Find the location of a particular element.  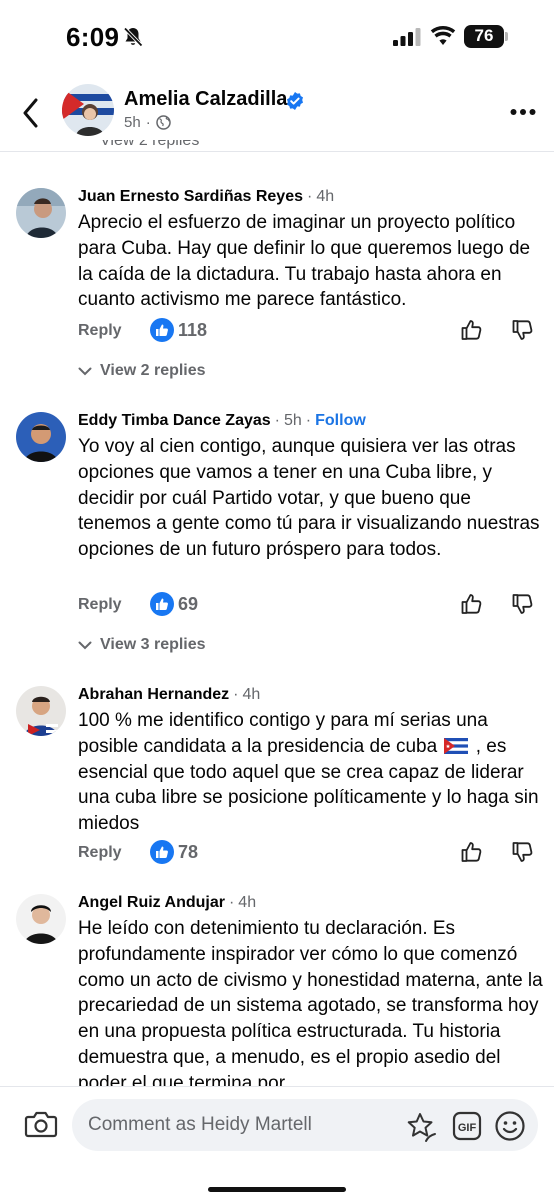

view-replies-button: View 3 replies is located at coordinates (142, 645).